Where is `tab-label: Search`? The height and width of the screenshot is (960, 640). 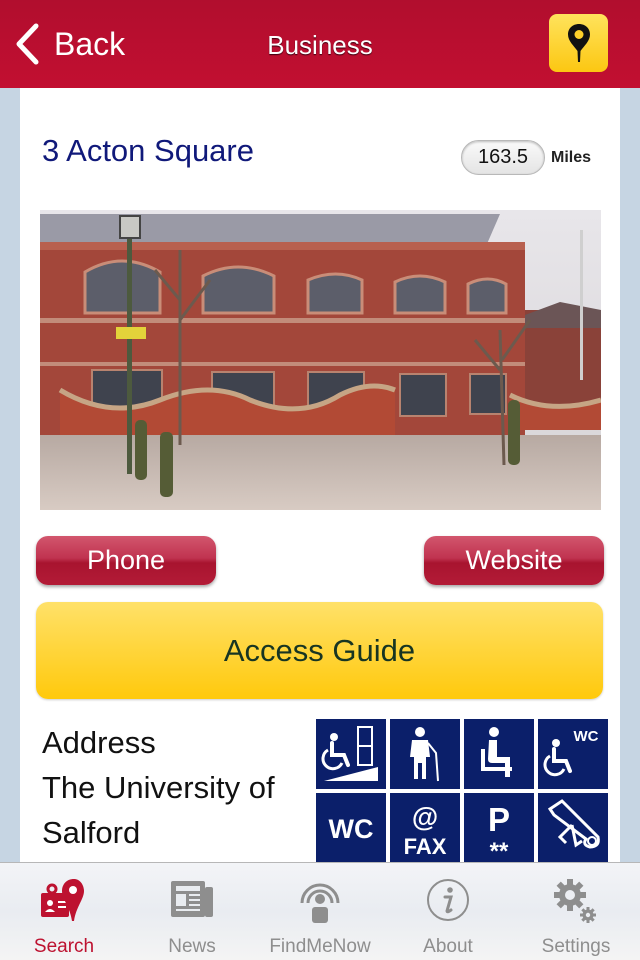 tab-label: Search is located at coordinates (64, 946).